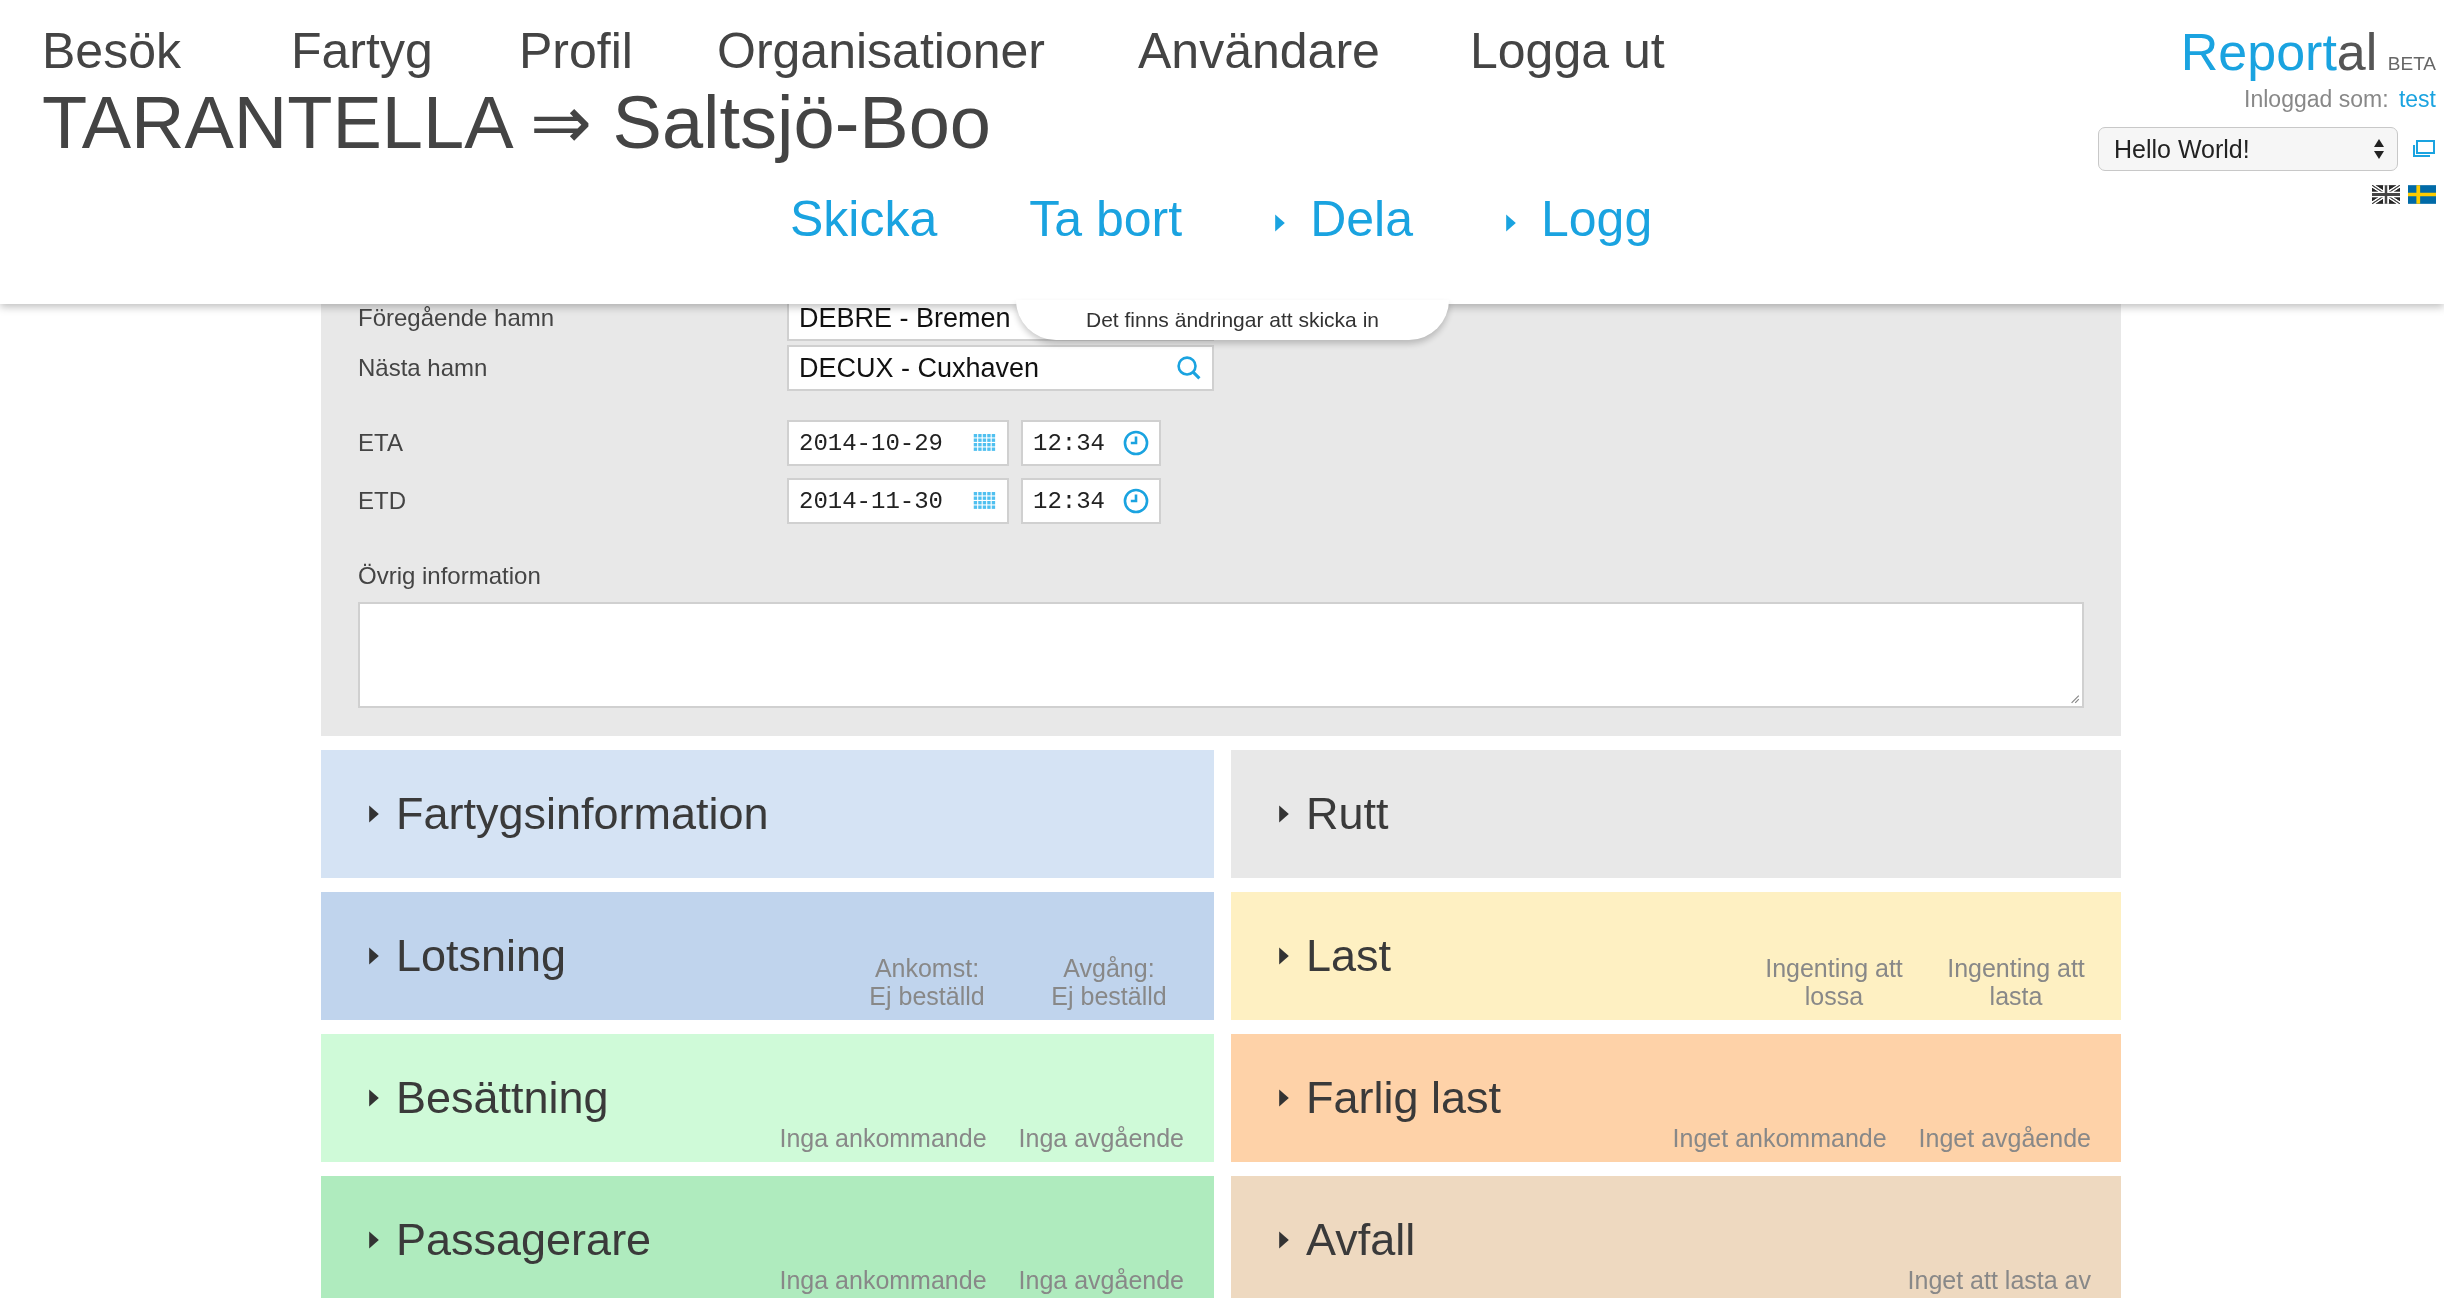  What do you see at coordinates (524, 1240) in the screenshot?
I see `section-title: Passagerare` at bounding box center [524, 1240].